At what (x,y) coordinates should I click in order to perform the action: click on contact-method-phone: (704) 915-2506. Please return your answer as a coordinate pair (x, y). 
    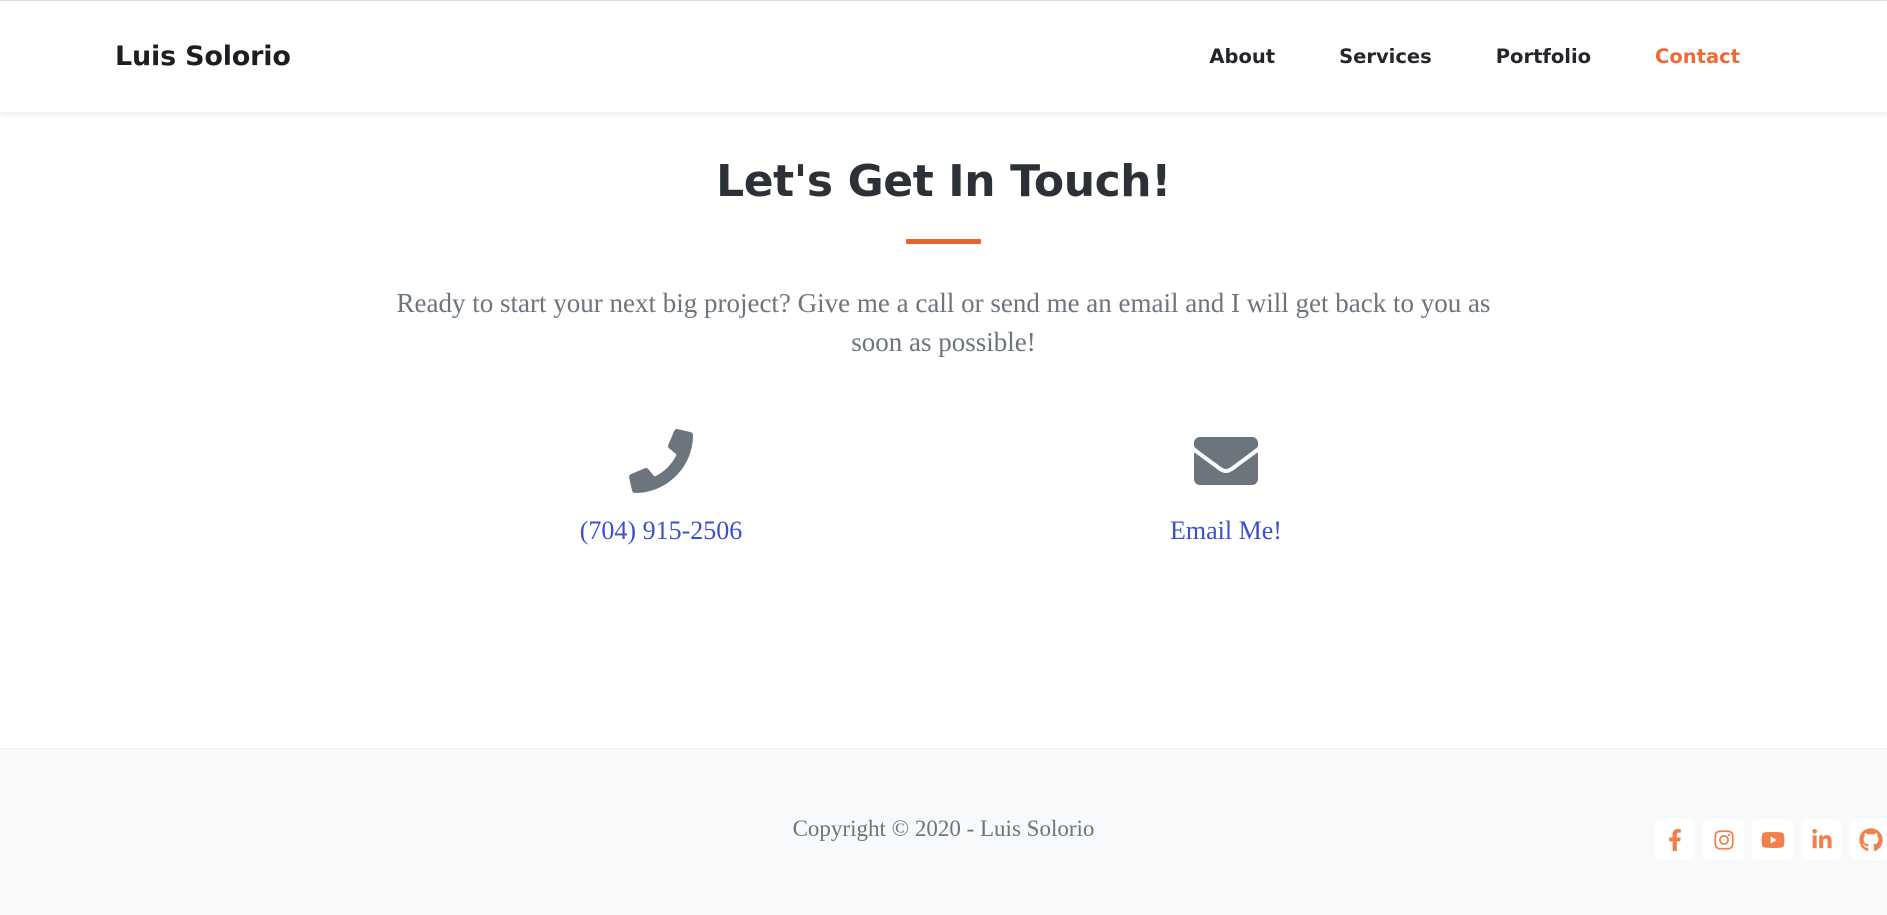
    Looking at the image, I should click on (661, 487).